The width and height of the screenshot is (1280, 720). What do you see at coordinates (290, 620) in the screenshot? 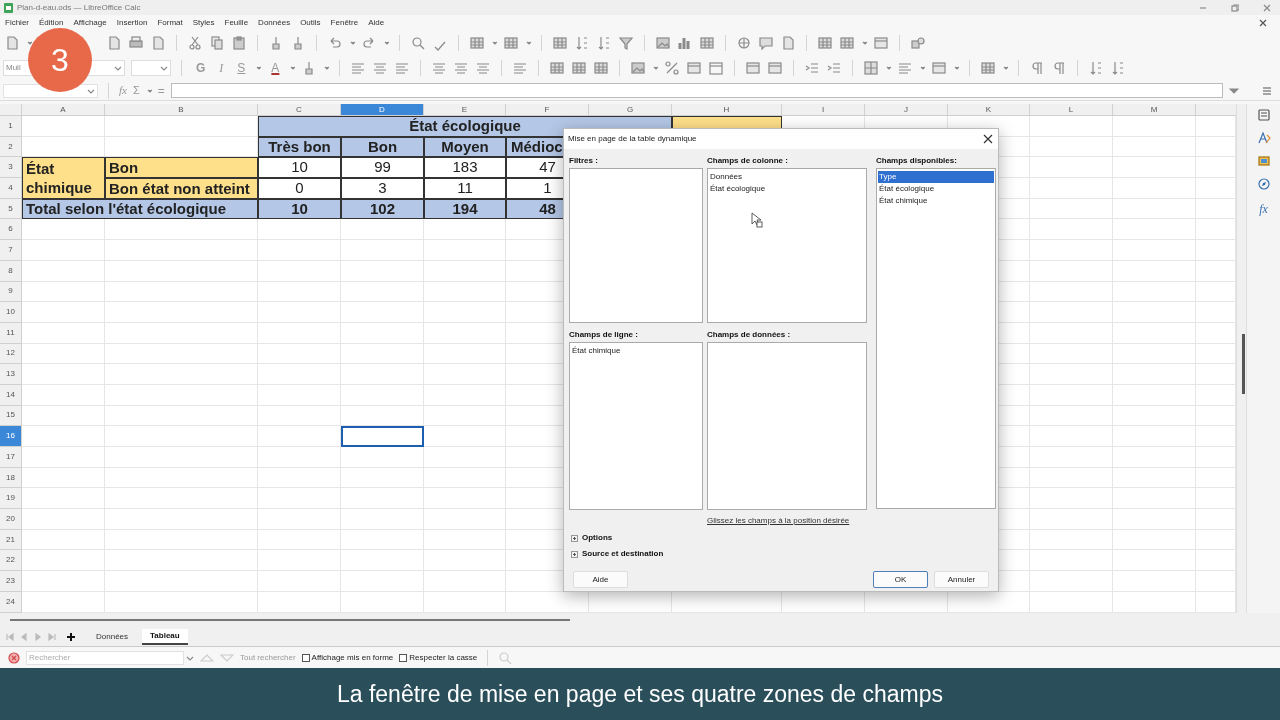
I see `horizontal-scrollbar` at bounding box center [290, 620].